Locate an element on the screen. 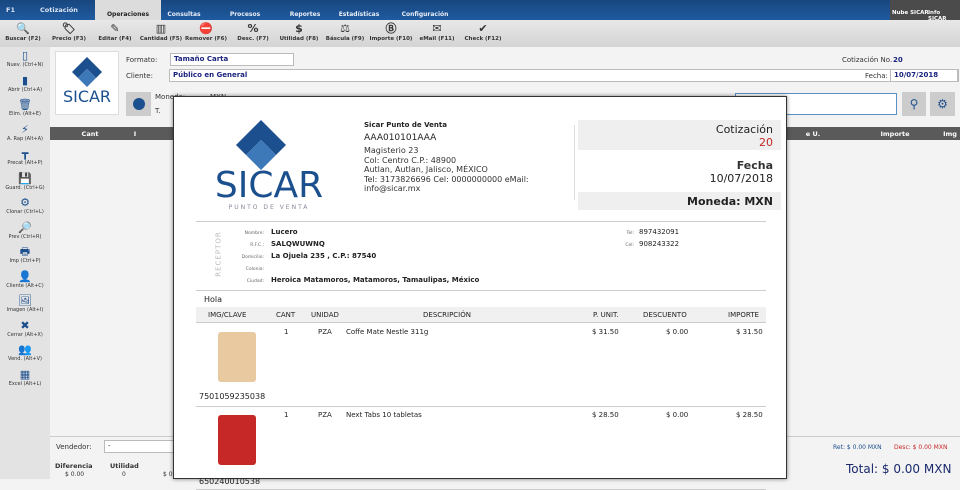 This screenshot has height=490, width=960. fecha-box: Fecha 10/07/2018 is located at coordinates (679, 172).